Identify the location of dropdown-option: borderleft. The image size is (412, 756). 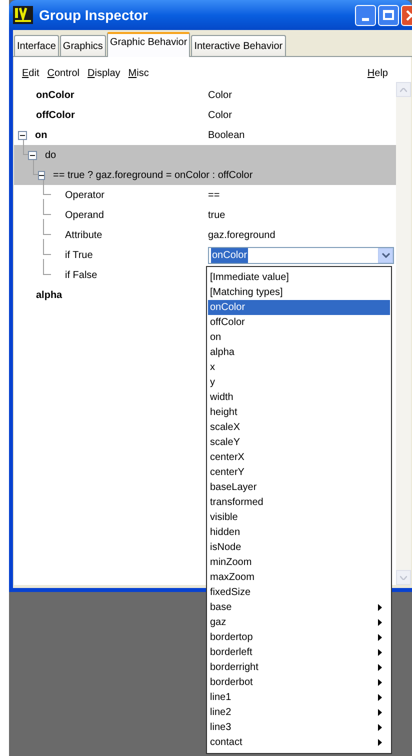
(299, 652).